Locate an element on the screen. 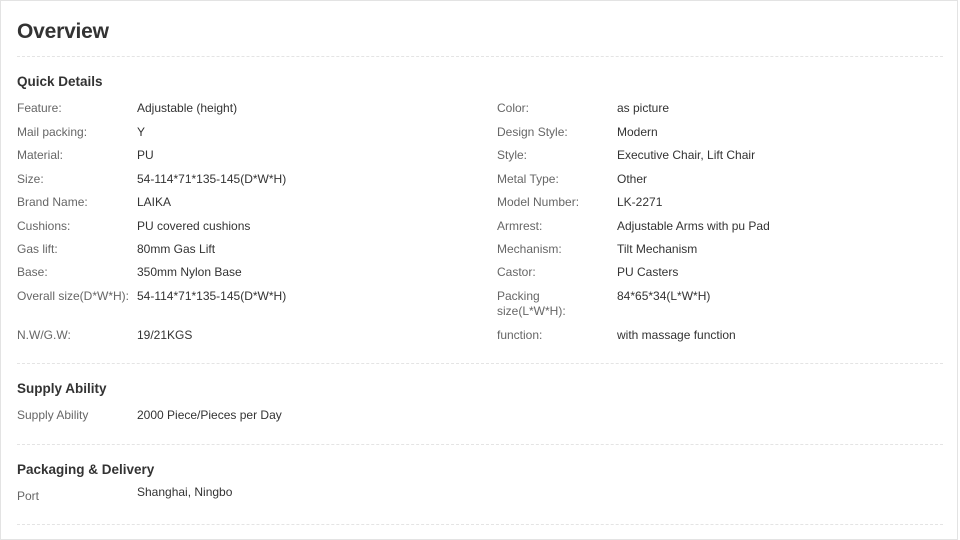  detail-value: 84*65*34(L*W*H) is located at coordinates (664, 296).